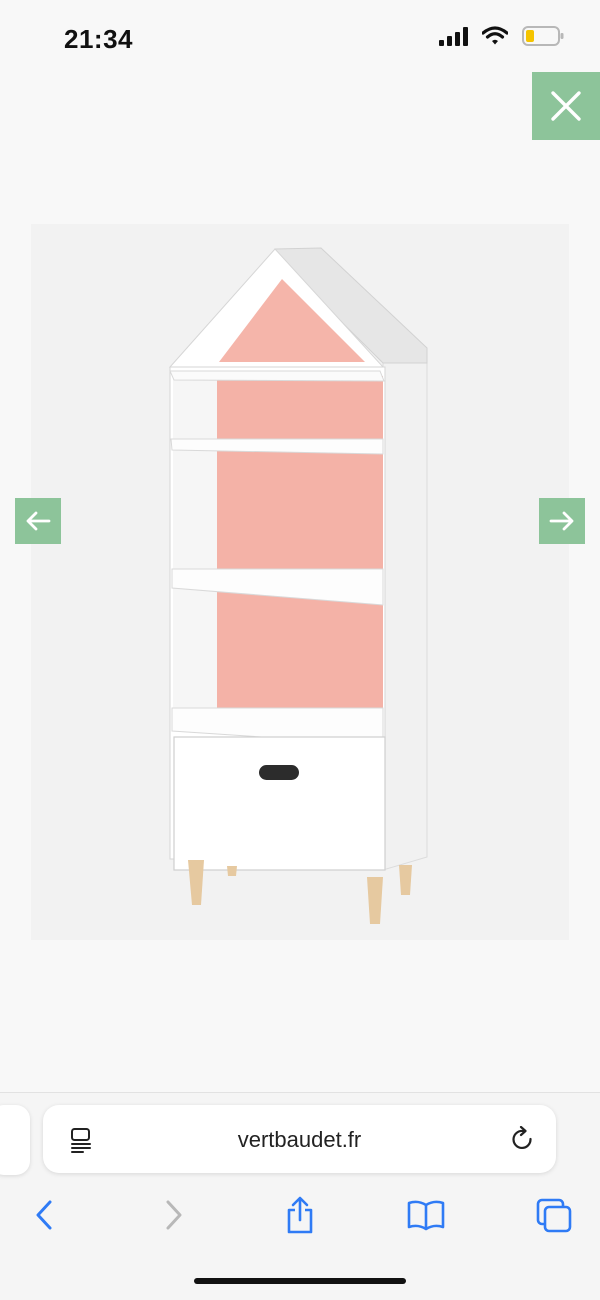 The image size is (600, 1300). I want to click on close-button, so click(566, 106).